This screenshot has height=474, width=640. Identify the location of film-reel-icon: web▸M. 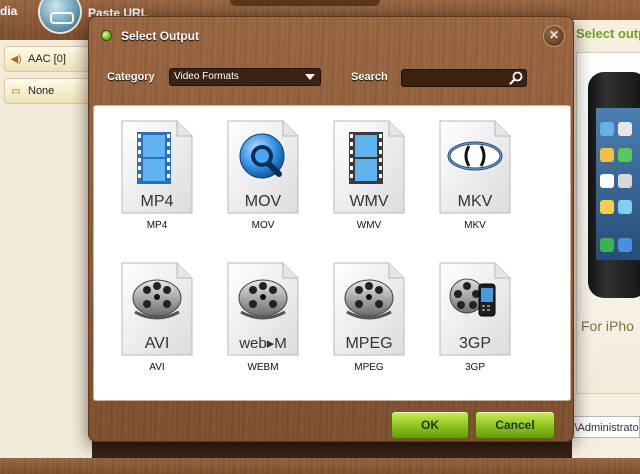
(263, 309).